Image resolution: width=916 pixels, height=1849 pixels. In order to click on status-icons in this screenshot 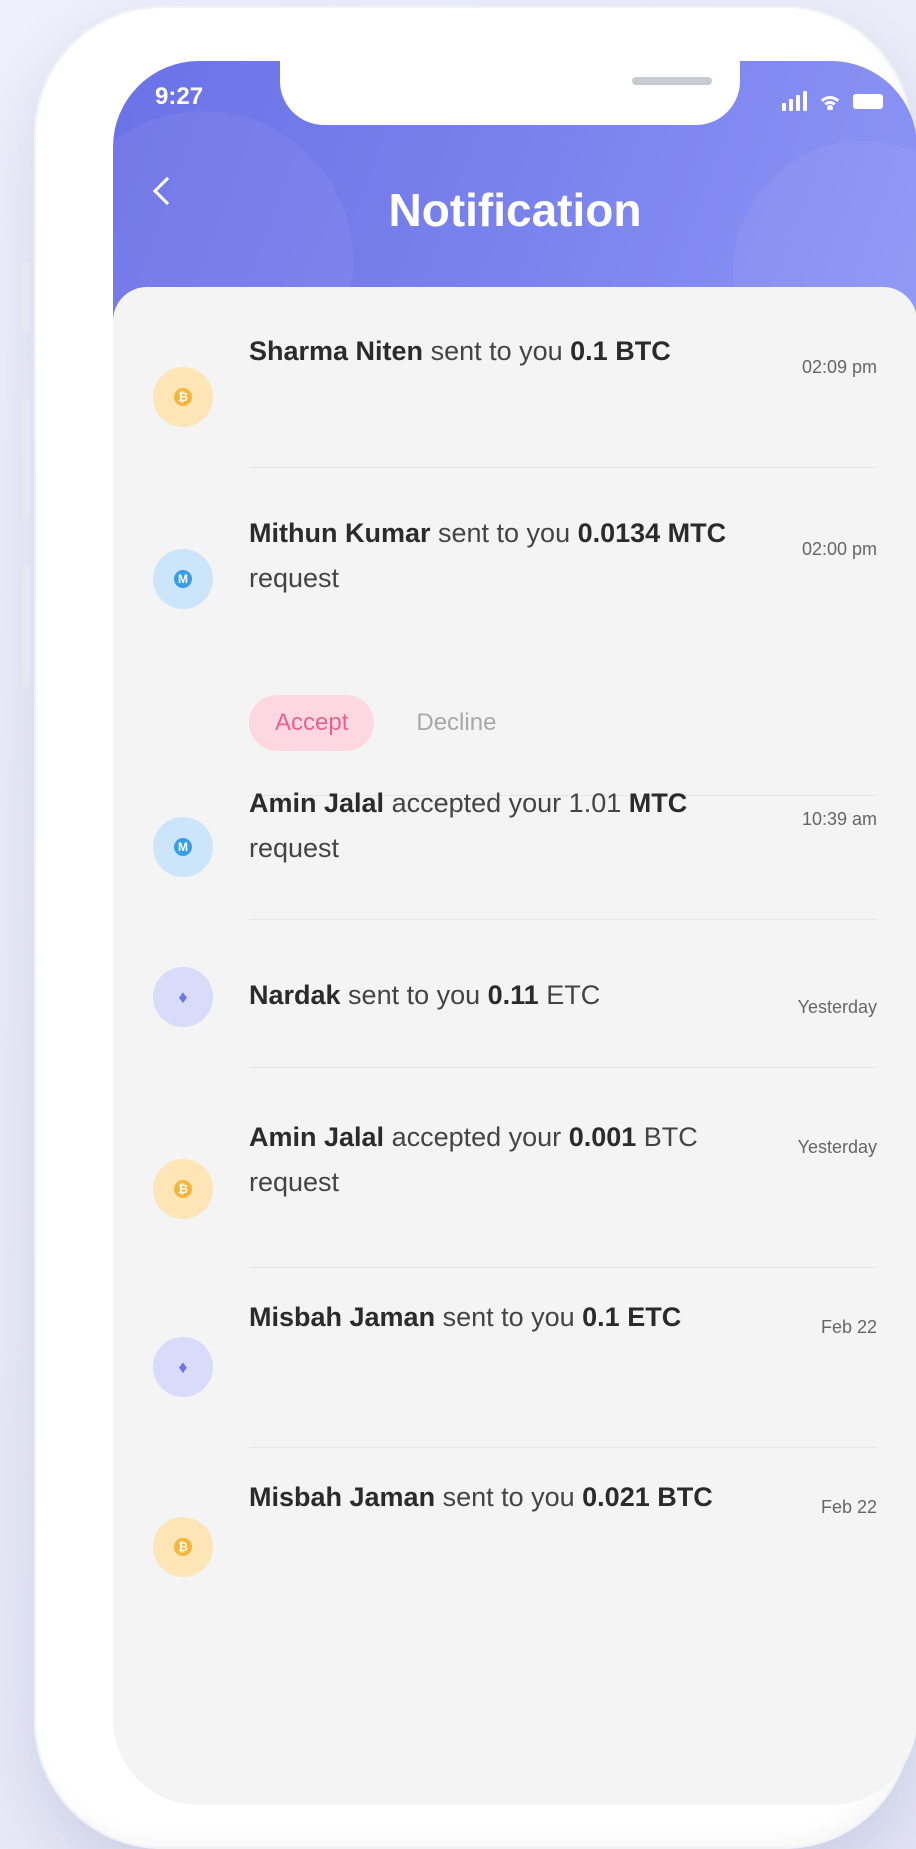, I will do `click(832, 101)`.